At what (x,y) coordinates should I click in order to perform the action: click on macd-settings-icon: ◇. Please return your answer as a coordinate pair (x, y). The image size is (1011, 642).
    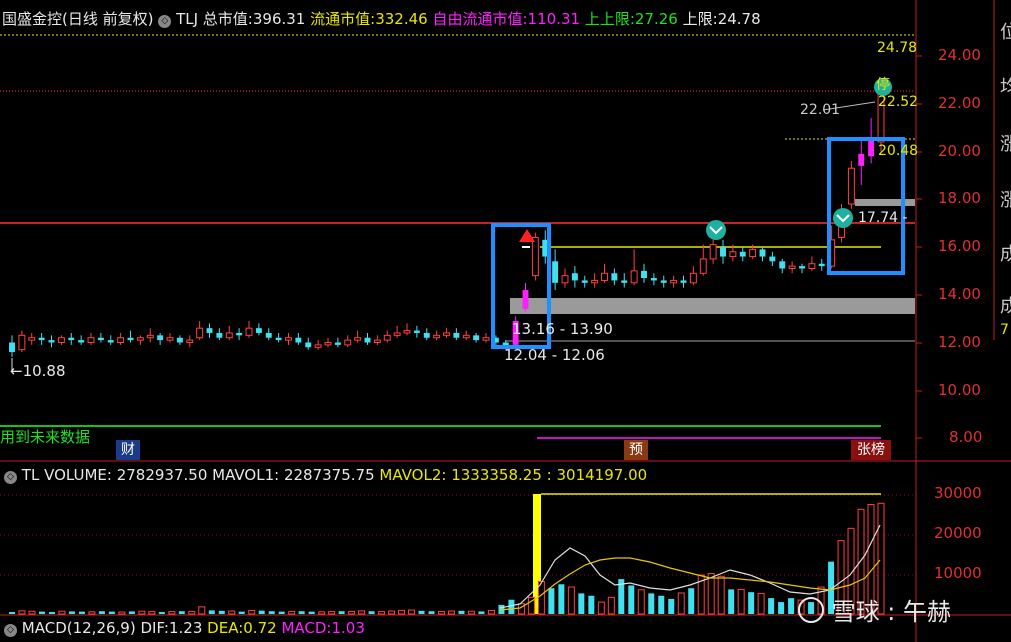
    Looking at the image, I should click on (10, 630).